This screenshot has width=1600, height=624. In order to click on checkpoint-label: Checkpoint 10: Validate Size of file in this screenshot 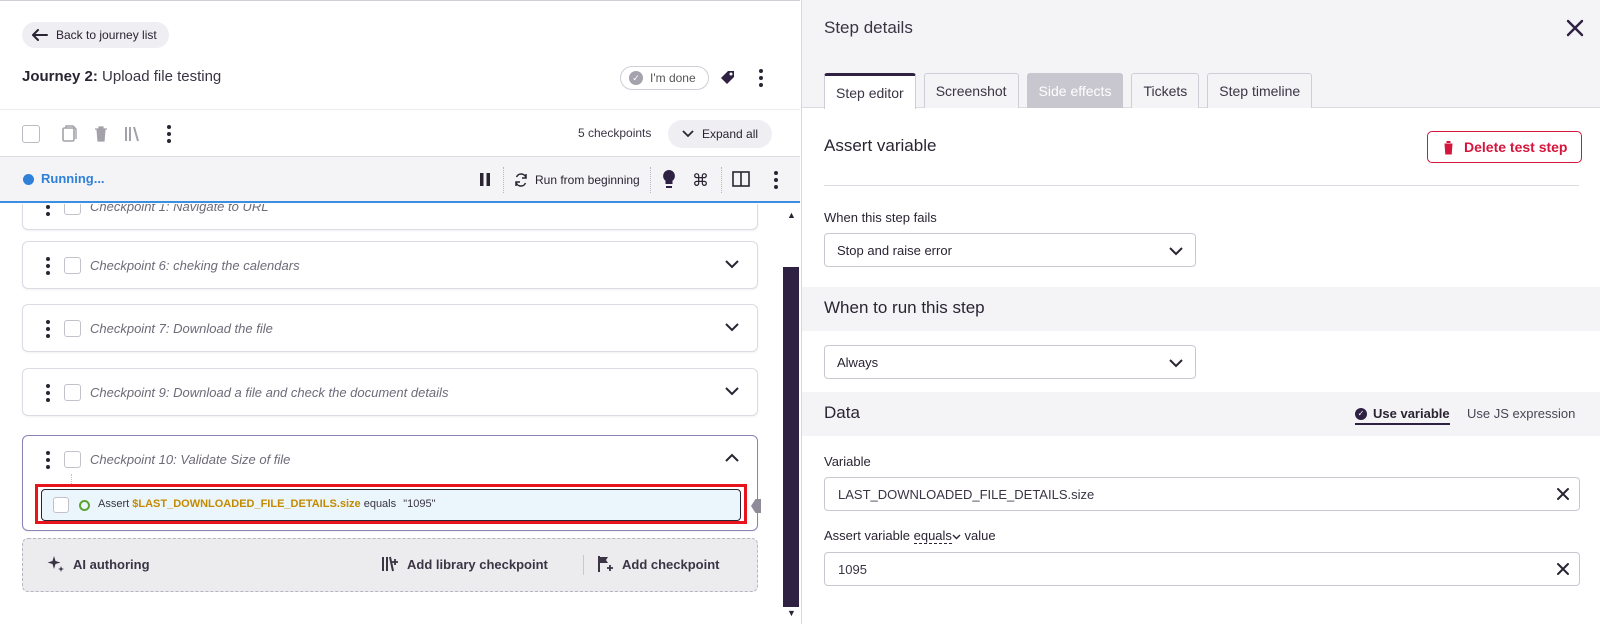, I will do `click(190, 459)`.